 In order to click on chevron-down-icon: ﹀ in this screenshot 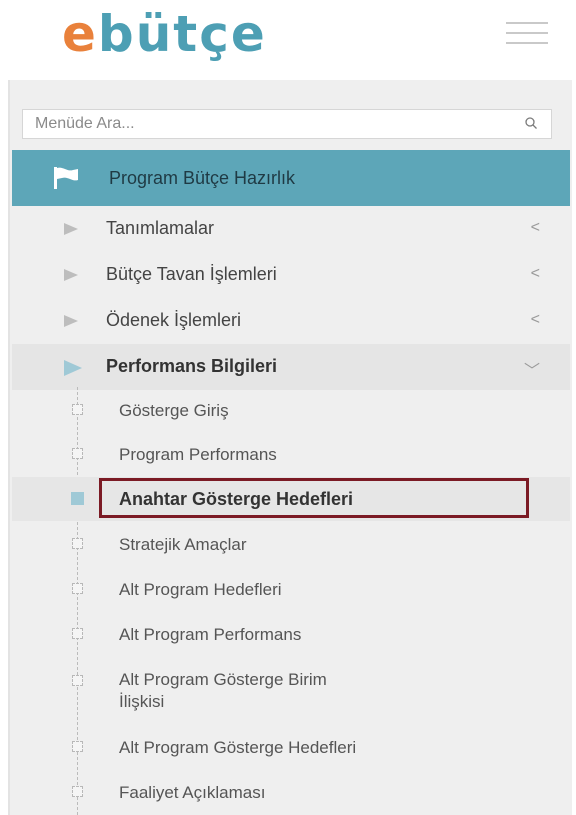, I will do `click(531, 371)`.